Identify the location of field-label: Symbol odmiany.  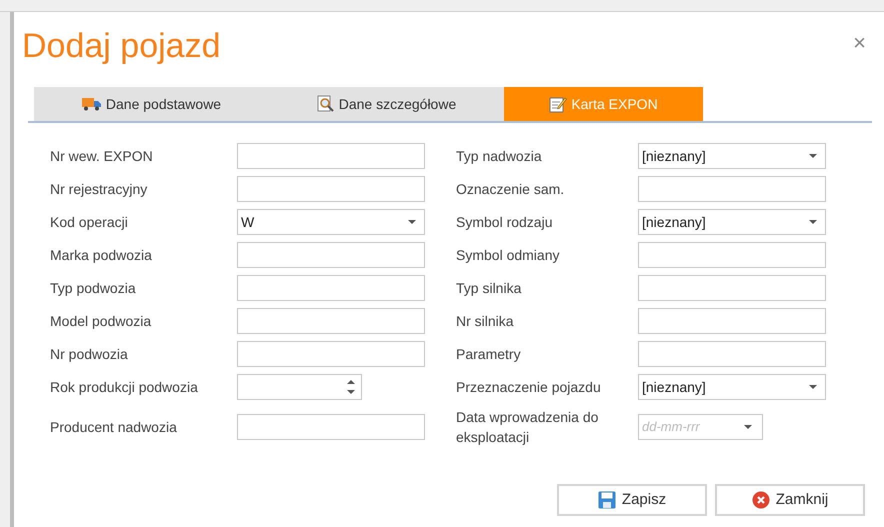
(508, 255).